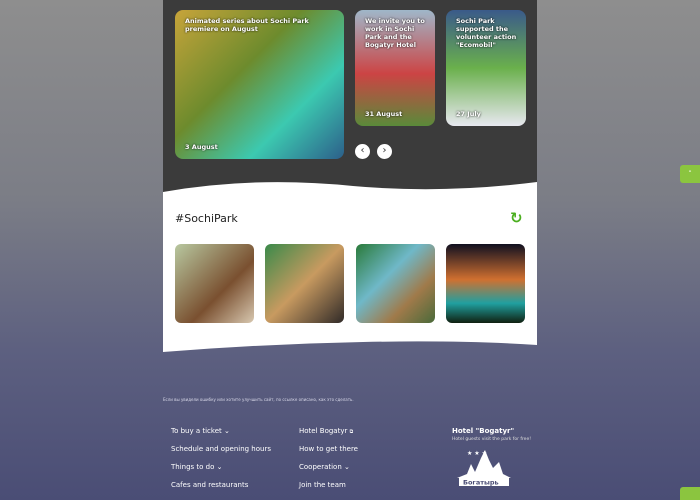 The width and height of the screenshot is (700, 500). Describe the element at coordinates (322, 485) in the screenshot. I see `footer-link-join-team: Join the team` at that location.